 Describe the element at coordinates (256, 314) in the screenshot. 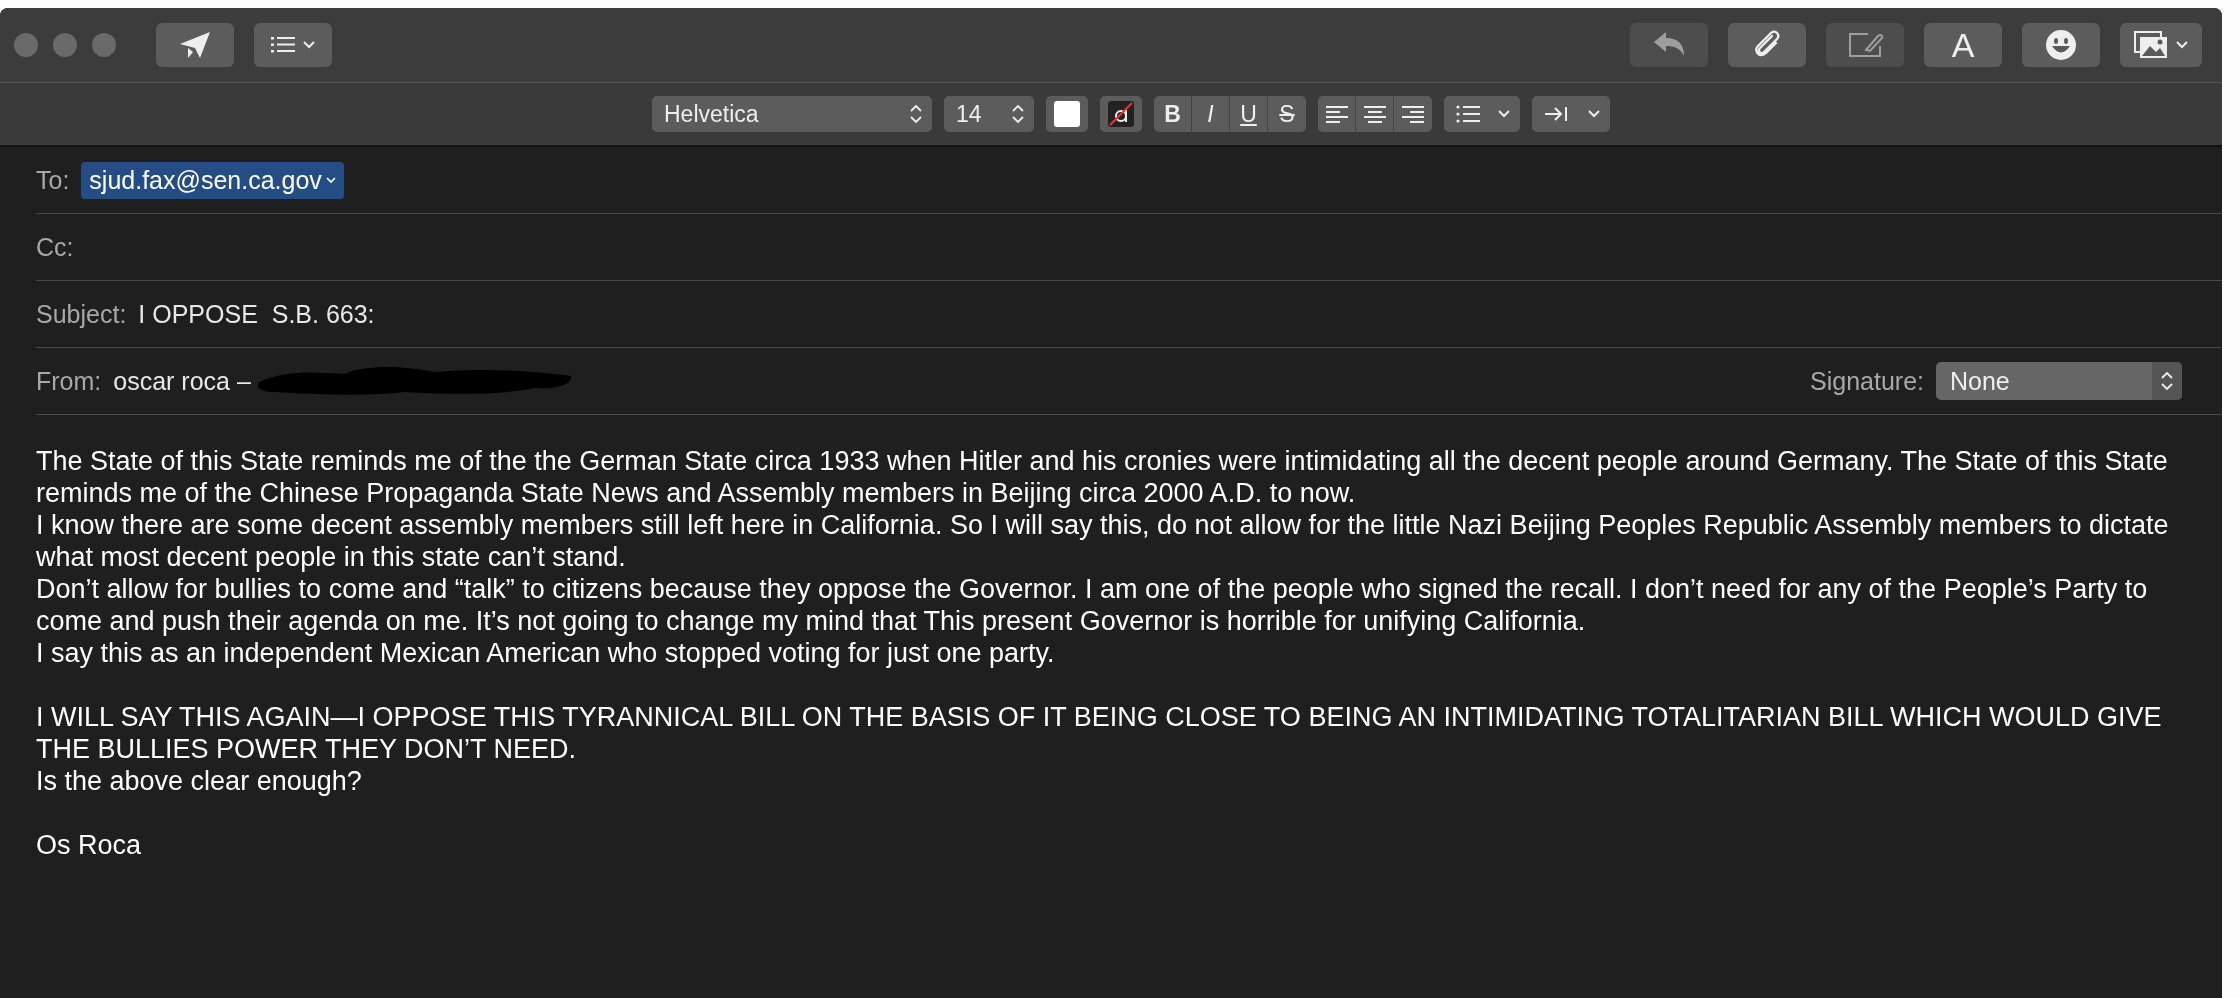

I see `subject-field: I OPPOSE S.B. 663:` at that location.